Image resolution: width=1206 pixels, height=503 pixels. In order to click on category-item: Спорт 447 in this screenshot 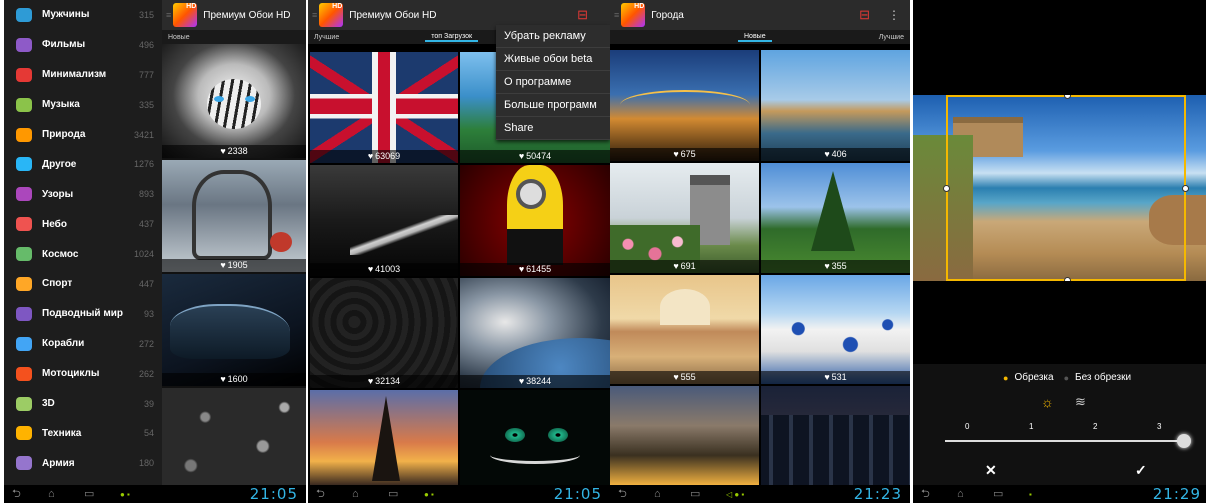, I will do `click(83, 284)`.